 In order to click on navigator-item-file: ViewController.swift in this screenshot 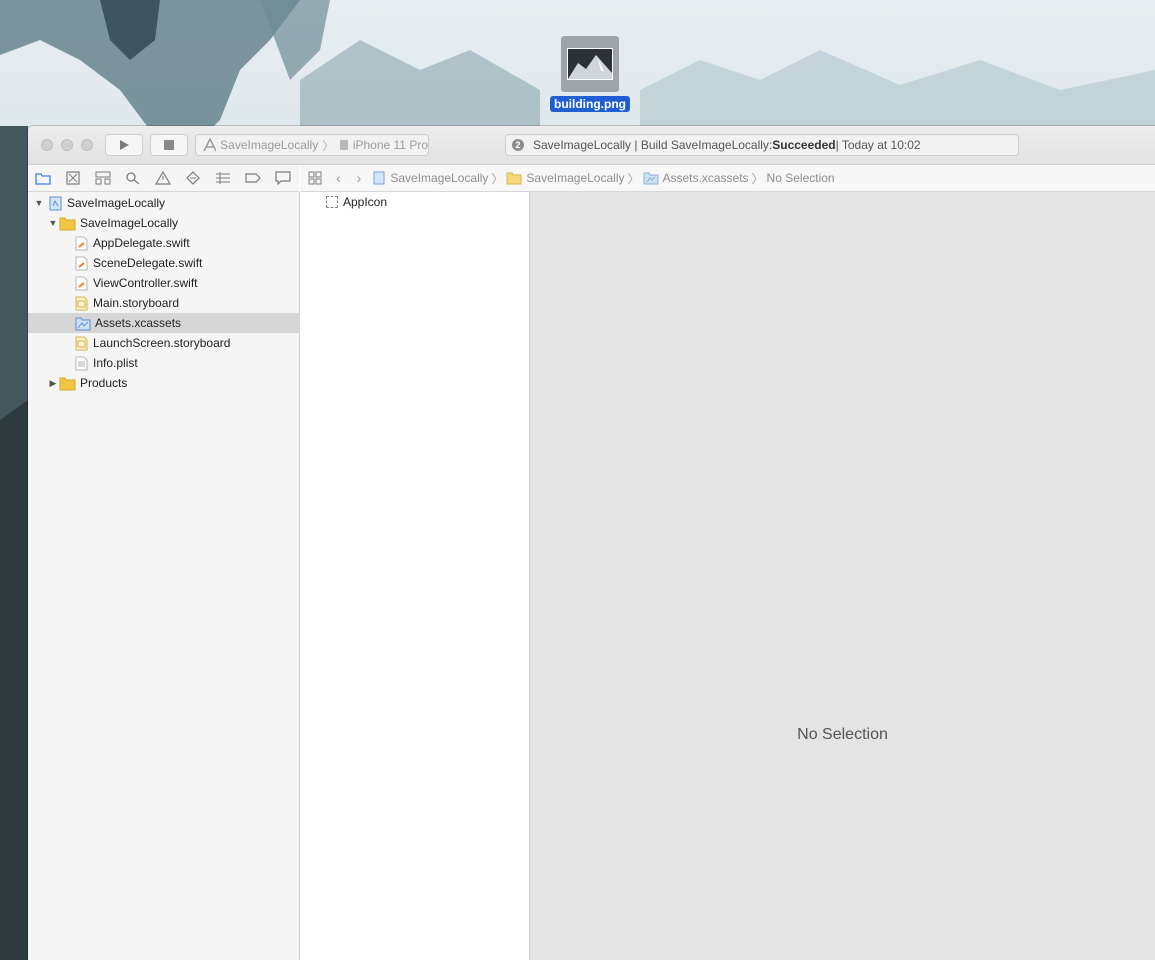, I will do `click(187, 283)`.